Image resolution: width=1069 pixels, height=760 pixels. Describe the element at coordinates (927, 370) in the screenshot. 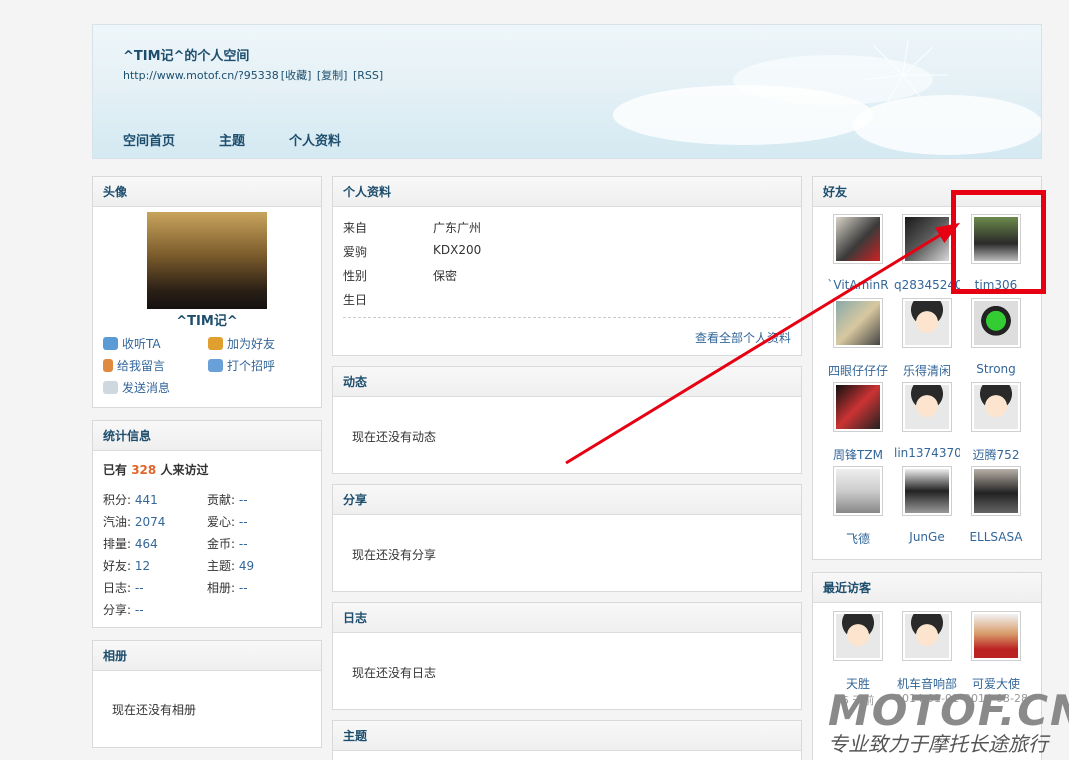

I see `friend-name: 乐得清闲` at that location.